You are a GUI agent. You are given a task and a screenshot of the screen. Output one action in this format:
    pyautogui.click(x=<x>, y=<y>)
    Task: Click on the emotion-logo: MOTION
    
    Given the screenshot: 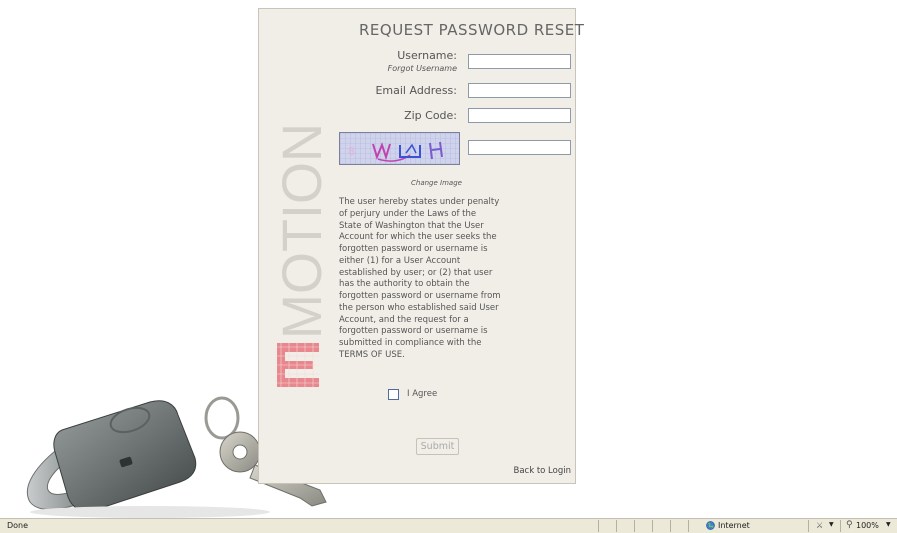 What is the action you would take?
    pyautogui.click(x=301, y=255)
    